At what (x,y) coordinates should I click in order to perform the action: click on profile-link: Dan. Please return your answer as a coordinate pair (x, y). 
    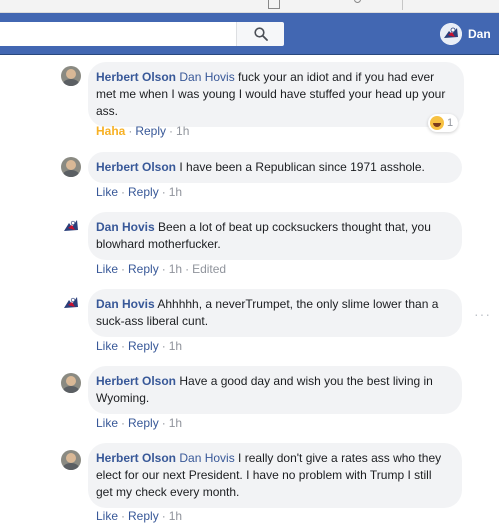
    Looking at the image, I should click on (465, 34).